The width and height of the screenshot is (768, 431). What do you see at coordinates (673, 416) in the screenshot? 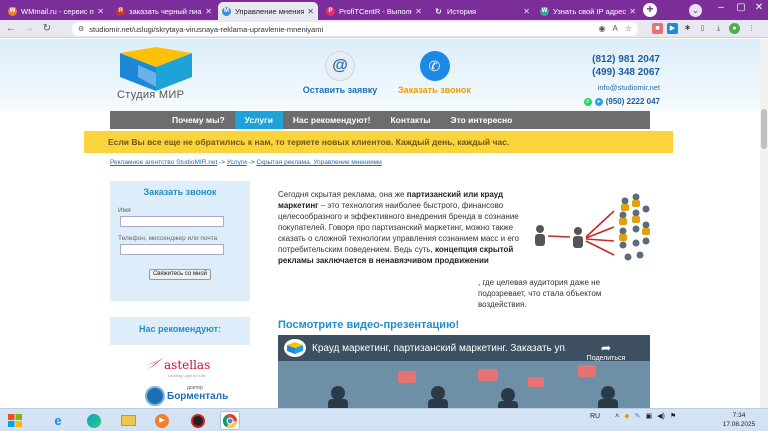
I see `flag-icon: ⚑` at bounding box center [673, 416].